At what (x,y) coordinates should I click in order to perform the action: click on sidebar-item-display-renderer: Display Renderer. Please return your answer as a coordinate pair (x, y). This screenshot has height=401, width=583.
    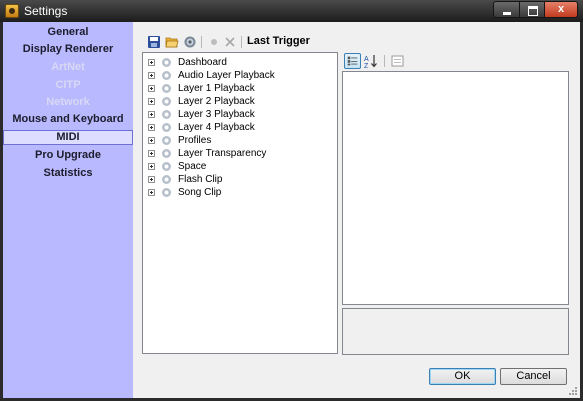
    Looking at the image, I should click on (68, 49).